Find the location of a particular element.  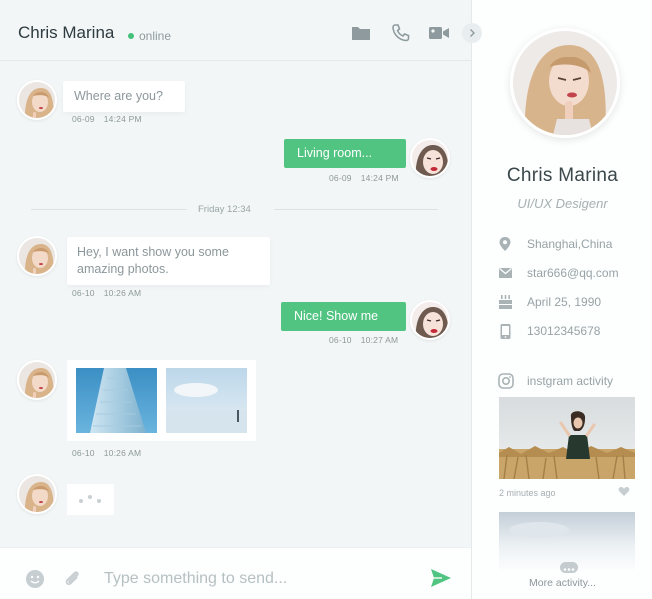

message-meta: 06-10 10:27 AM is located at coordinates (363, 340).